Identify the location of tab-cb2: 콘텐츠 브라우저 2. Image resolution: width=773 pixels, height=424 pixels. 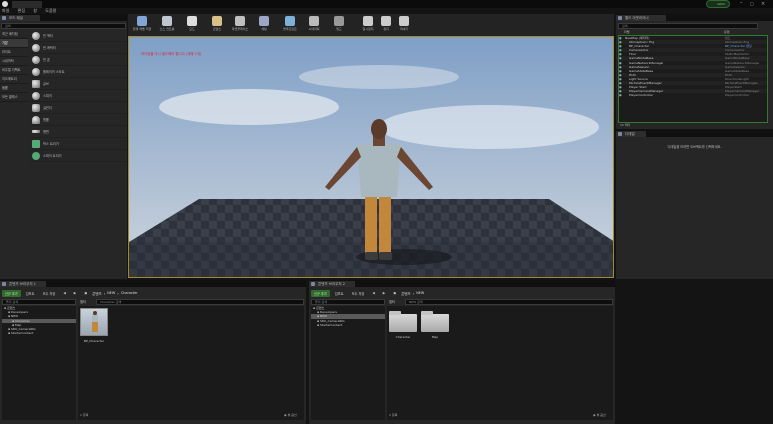
(332, 284).